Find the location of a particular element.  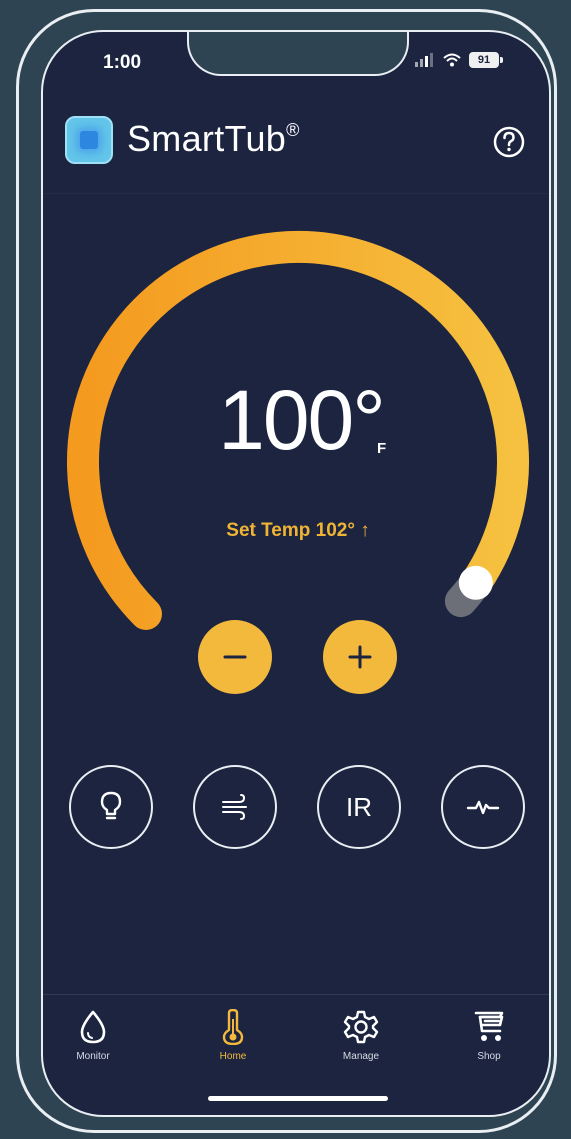

tab-home: Home is located at coordinates (233, 1035).